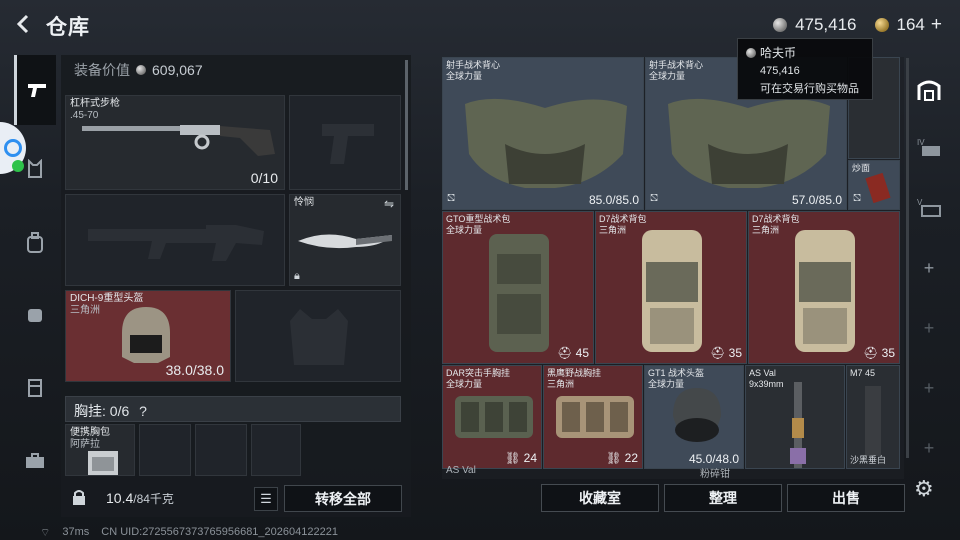 The width and height of the screenshot is (960, 540). What do you see at coordinates (175, 142) in the screenshot?
I see `primary-weapon-slot: 杠杆式步枪 .45-70 0/10` at bounding box center [175, 142].